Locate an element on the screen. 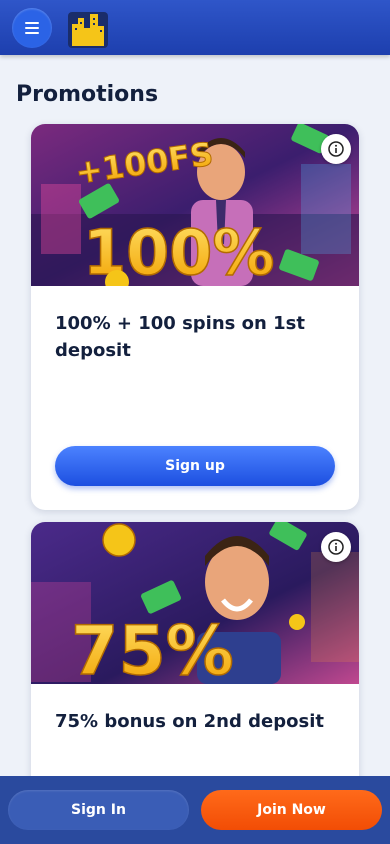 This screenshot has width=390, height=844. signup-button: Sign up is located at coordinates (195, 466).